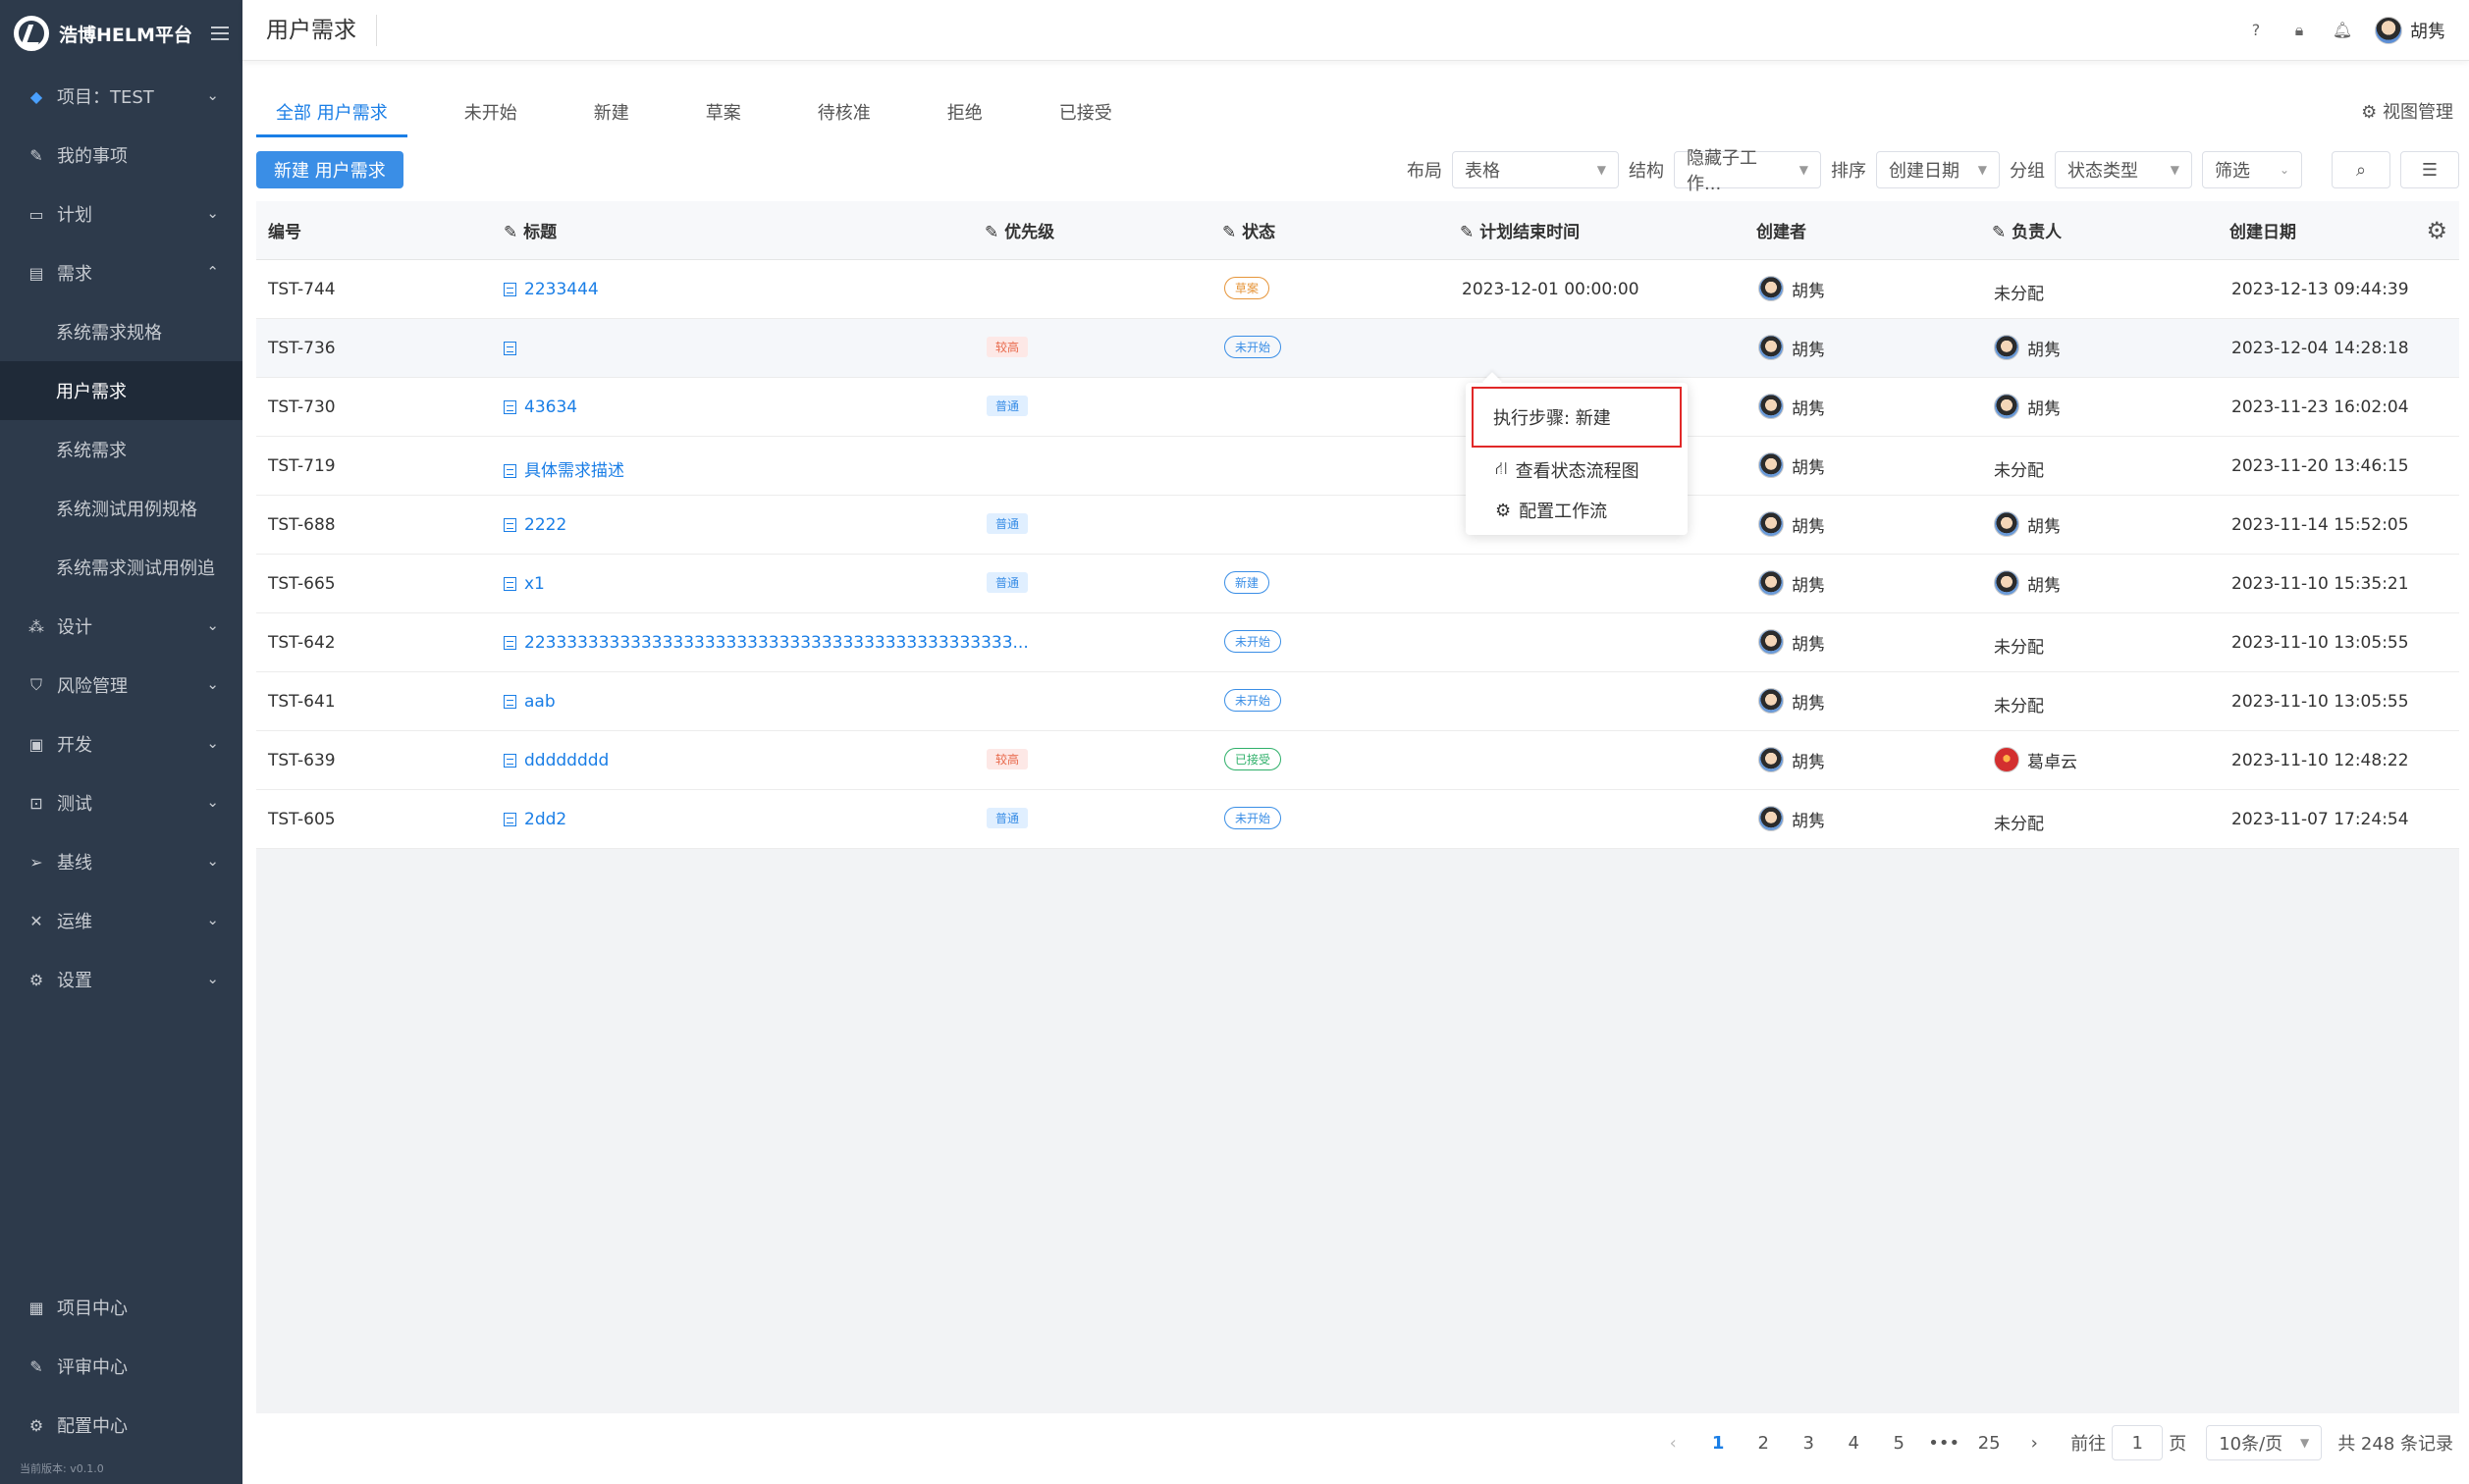  What do you see at coordinates (1247, 288) in the screenshot?
I see `status-badge: 草案` at bounding box center [1247, 288].